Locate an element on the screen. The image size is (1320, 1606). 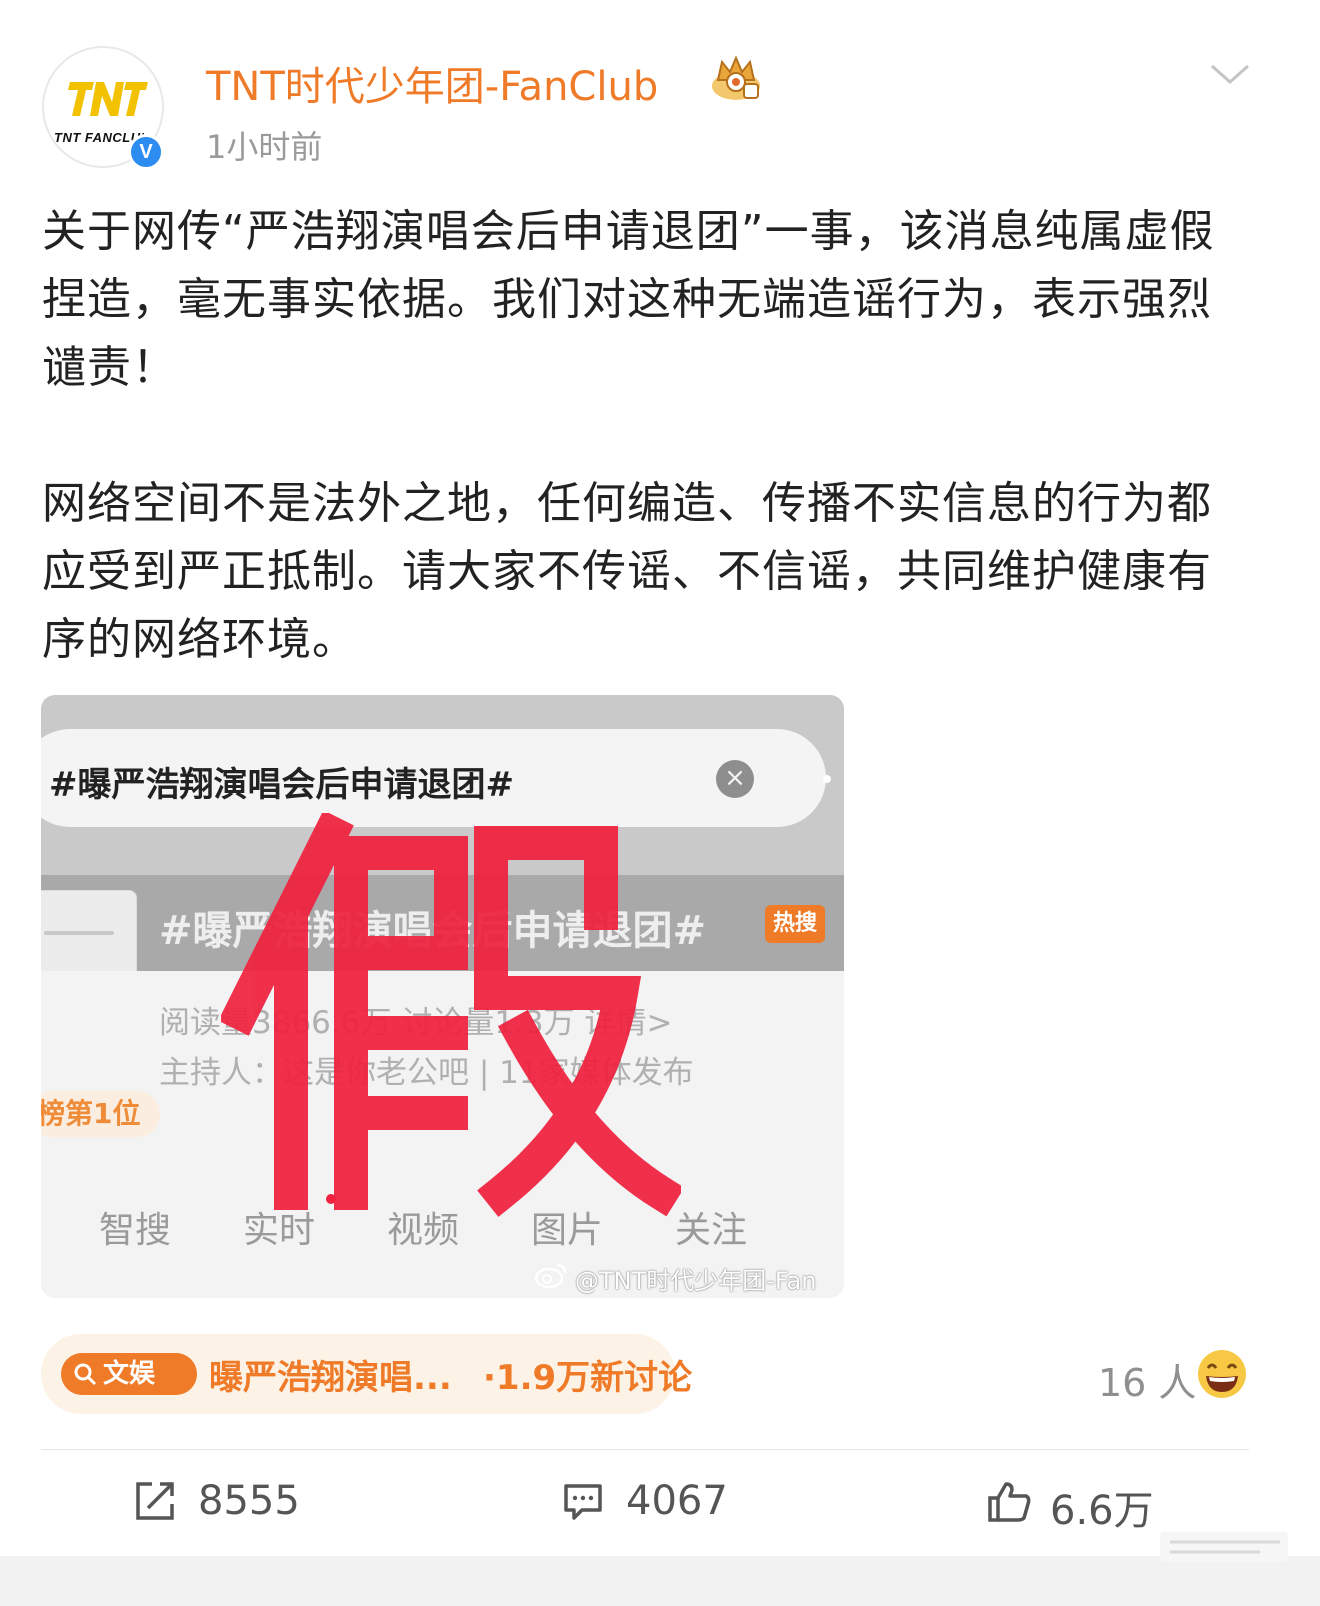
image-hot-badge: 热搜 is located at coordinates (795, 924).